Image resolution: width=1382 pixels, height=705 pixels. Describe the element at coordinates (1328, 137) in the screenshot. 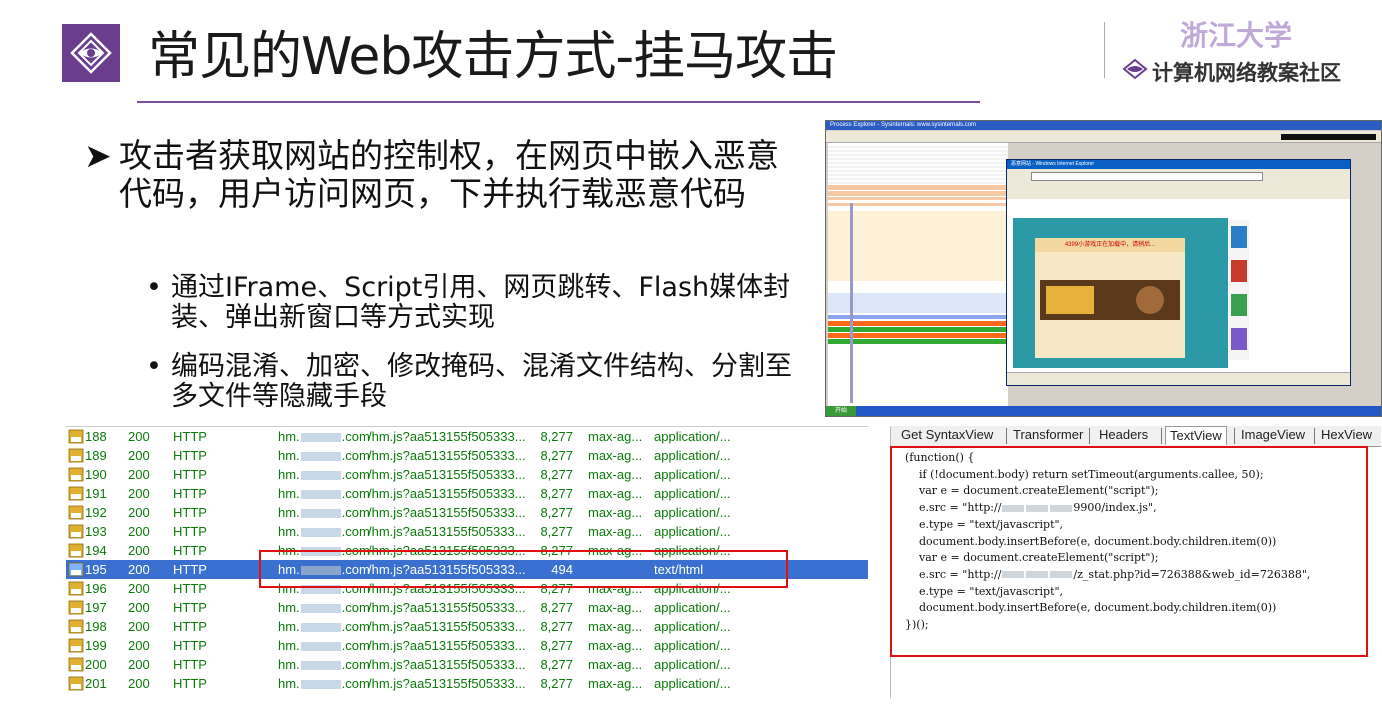

I see `cpu-graph` at that location.